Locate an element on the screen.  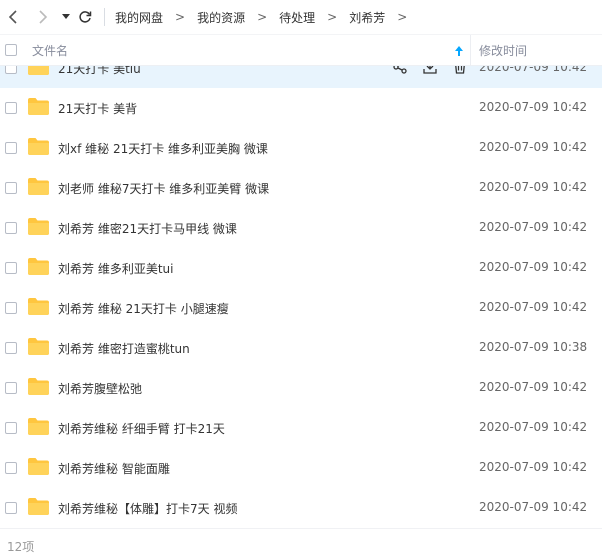
file-name: 刘希芳 维秘 21天打卡 小腿速瘦 is located at coordinates (143, 308).